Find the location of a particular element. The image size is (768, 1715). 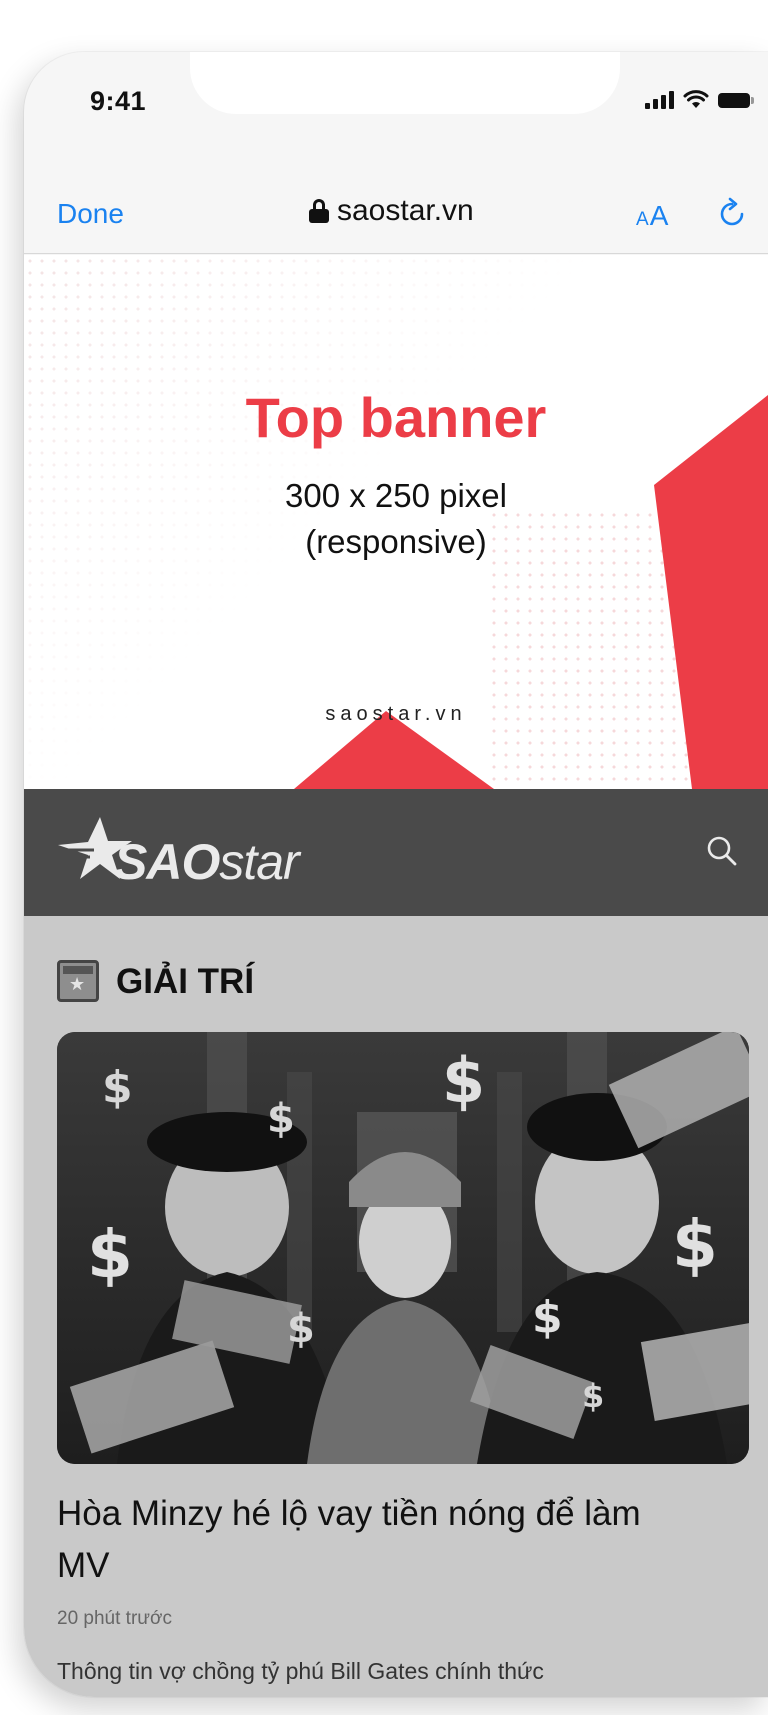

lock-icon is located at coordinates (319, 211).